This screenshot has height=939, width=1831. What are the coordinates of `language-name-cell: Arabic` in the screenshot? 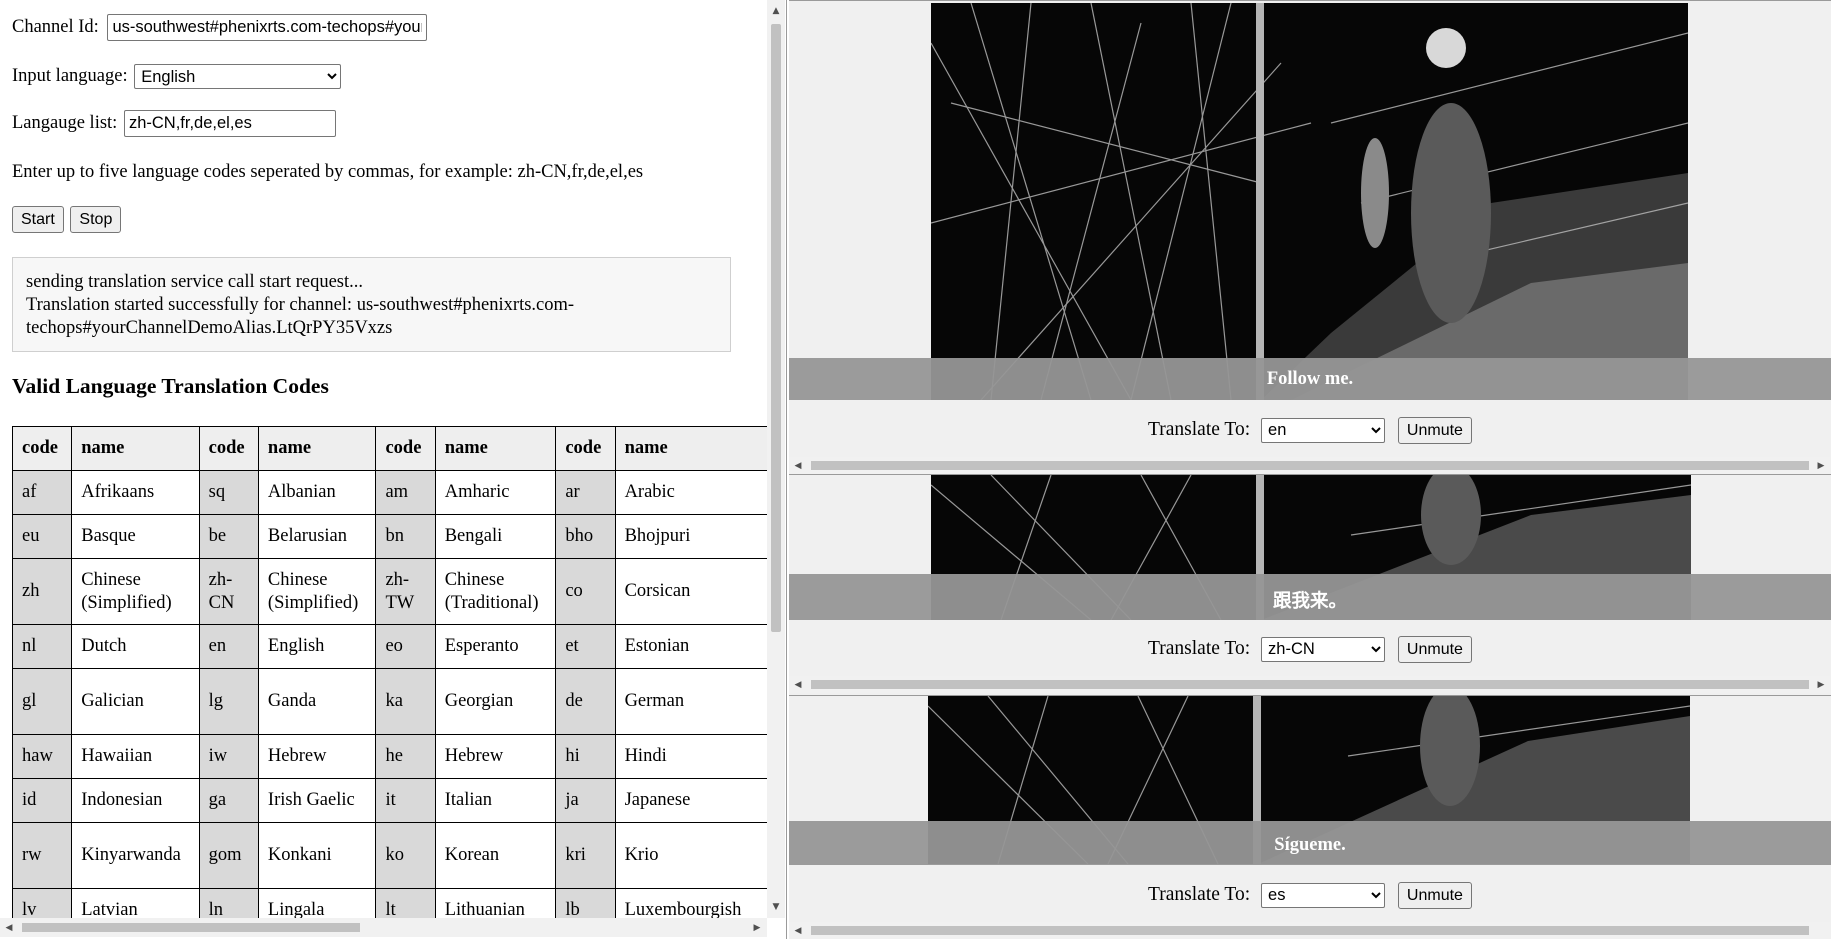 It's located at (693, 492).